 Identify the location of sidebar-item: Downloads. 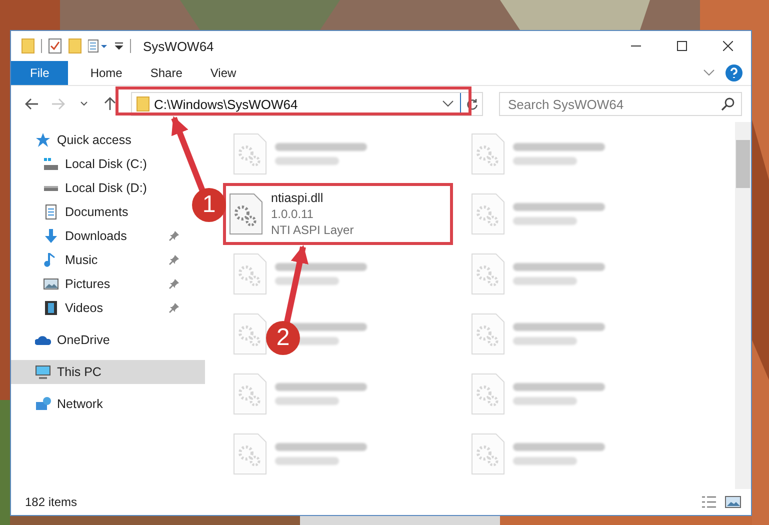
(97, 236).